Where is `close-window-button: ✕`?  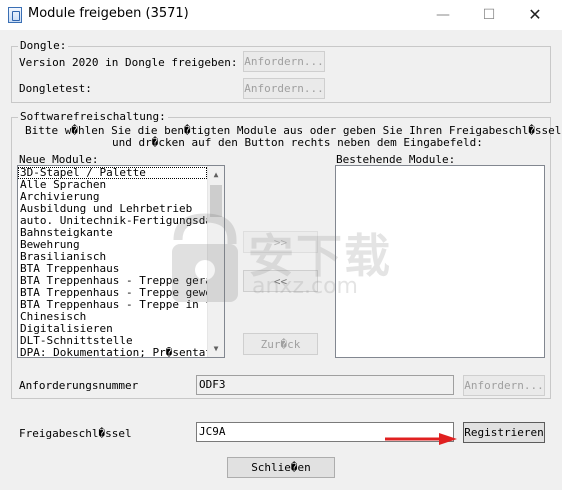 close-window-button: ✕ is located at coordinates (535, 15).